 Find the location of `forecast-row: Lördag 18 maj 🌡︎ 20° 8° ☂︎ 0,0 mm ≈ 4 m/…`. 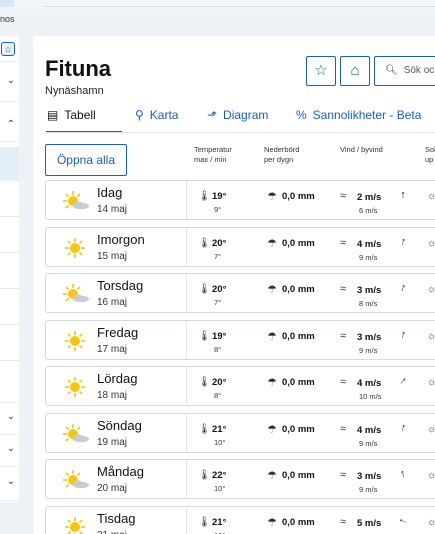

forecast-row: Lördag 18 maj 🌡︎ 20° 8° ☂︎ 0,0 mm ≈ 4 m/… is located at coordinates (240, 386).